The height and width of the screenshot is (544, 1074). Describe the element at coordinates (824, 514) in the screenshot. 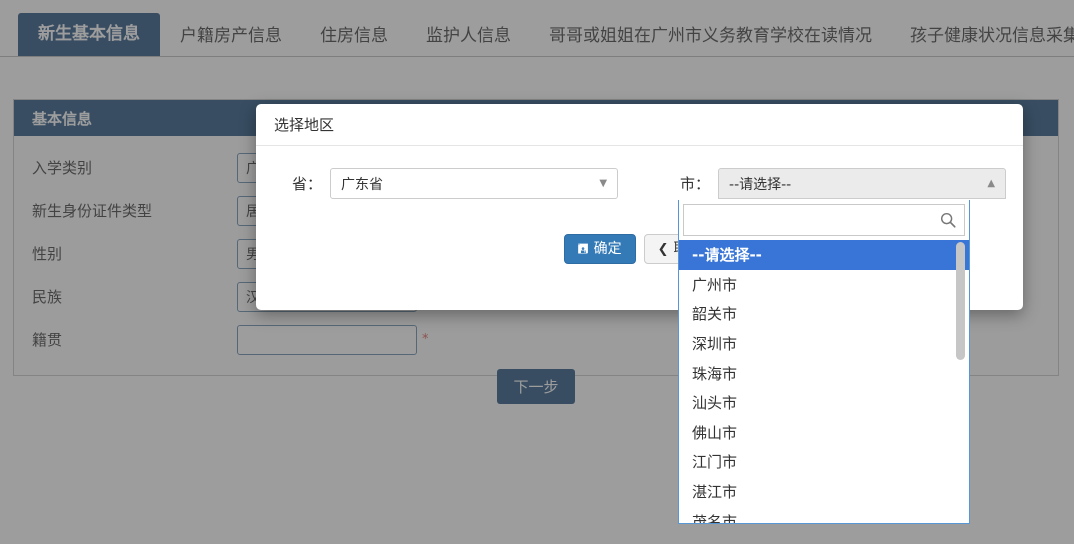

I see `list-item: 茂名市` at that location.